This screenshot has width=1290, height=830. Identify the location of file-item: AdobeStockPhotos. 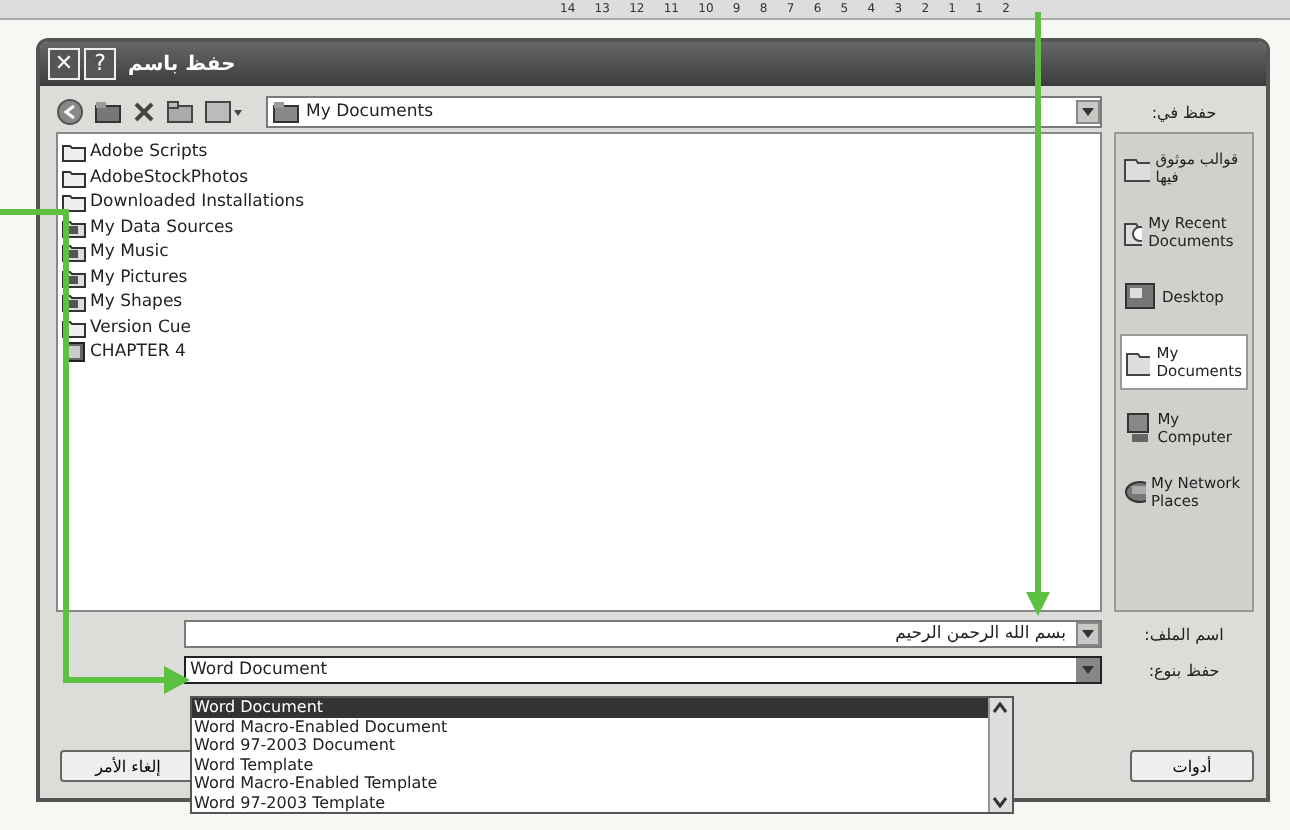
(579, 177).